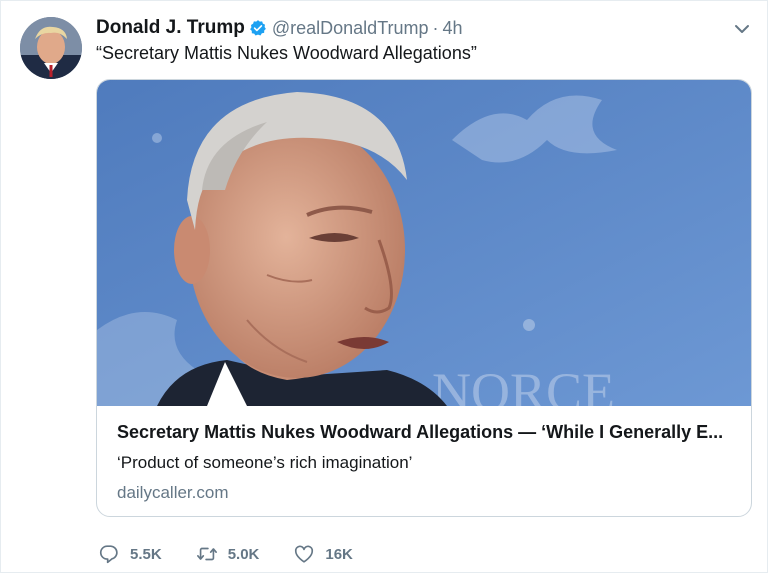 Image resolution: width=768 pixels, height=573 pixels. I want to click on card-domain: dailycaller.com, so click(427, 493).